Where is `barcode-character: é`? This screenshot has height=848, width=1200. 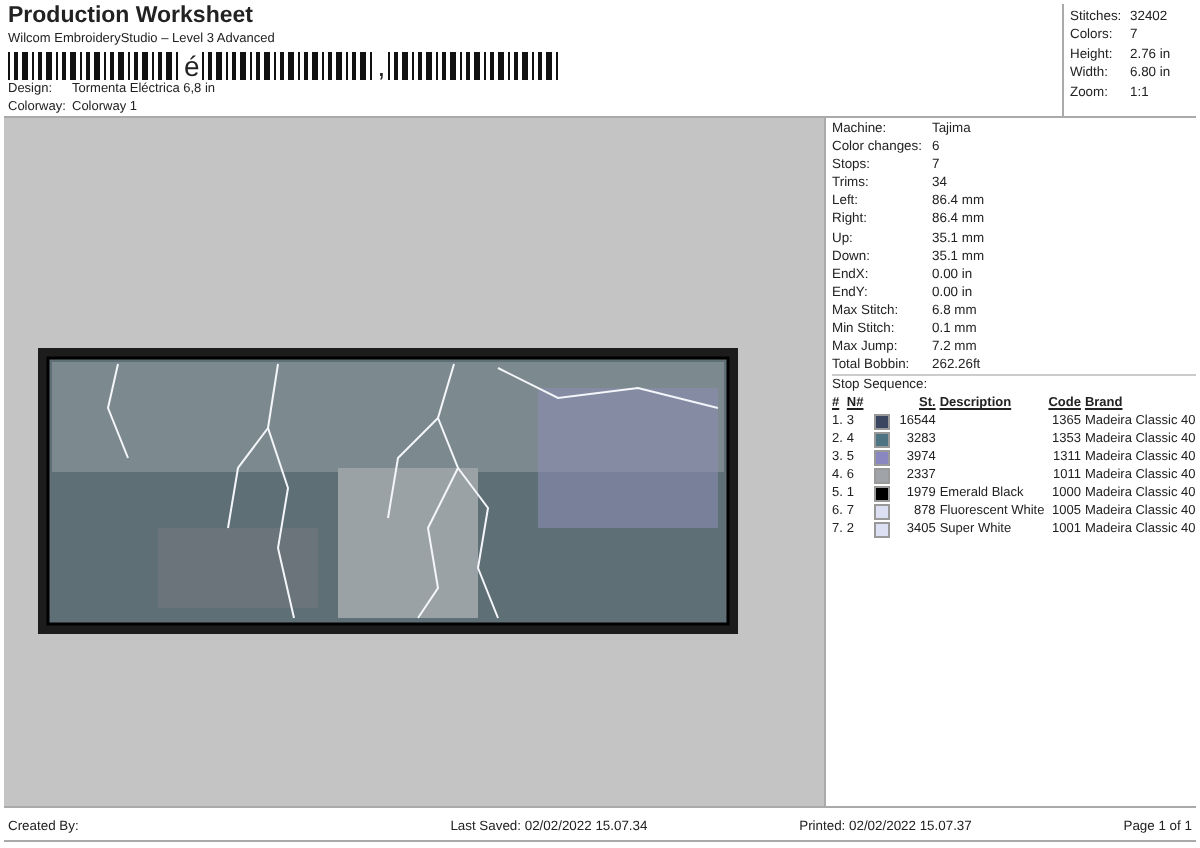
barcode-character: é is located at coordinates (192, 66).